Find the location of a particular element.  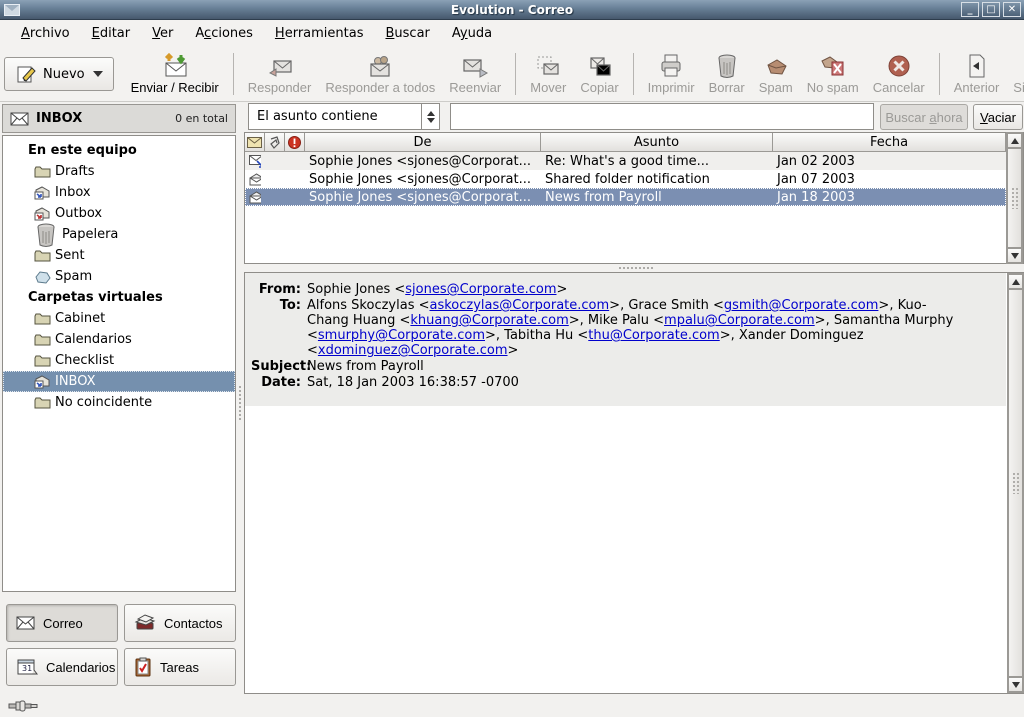

cancel-button: Cancelar is located at coordinates (899, 74).